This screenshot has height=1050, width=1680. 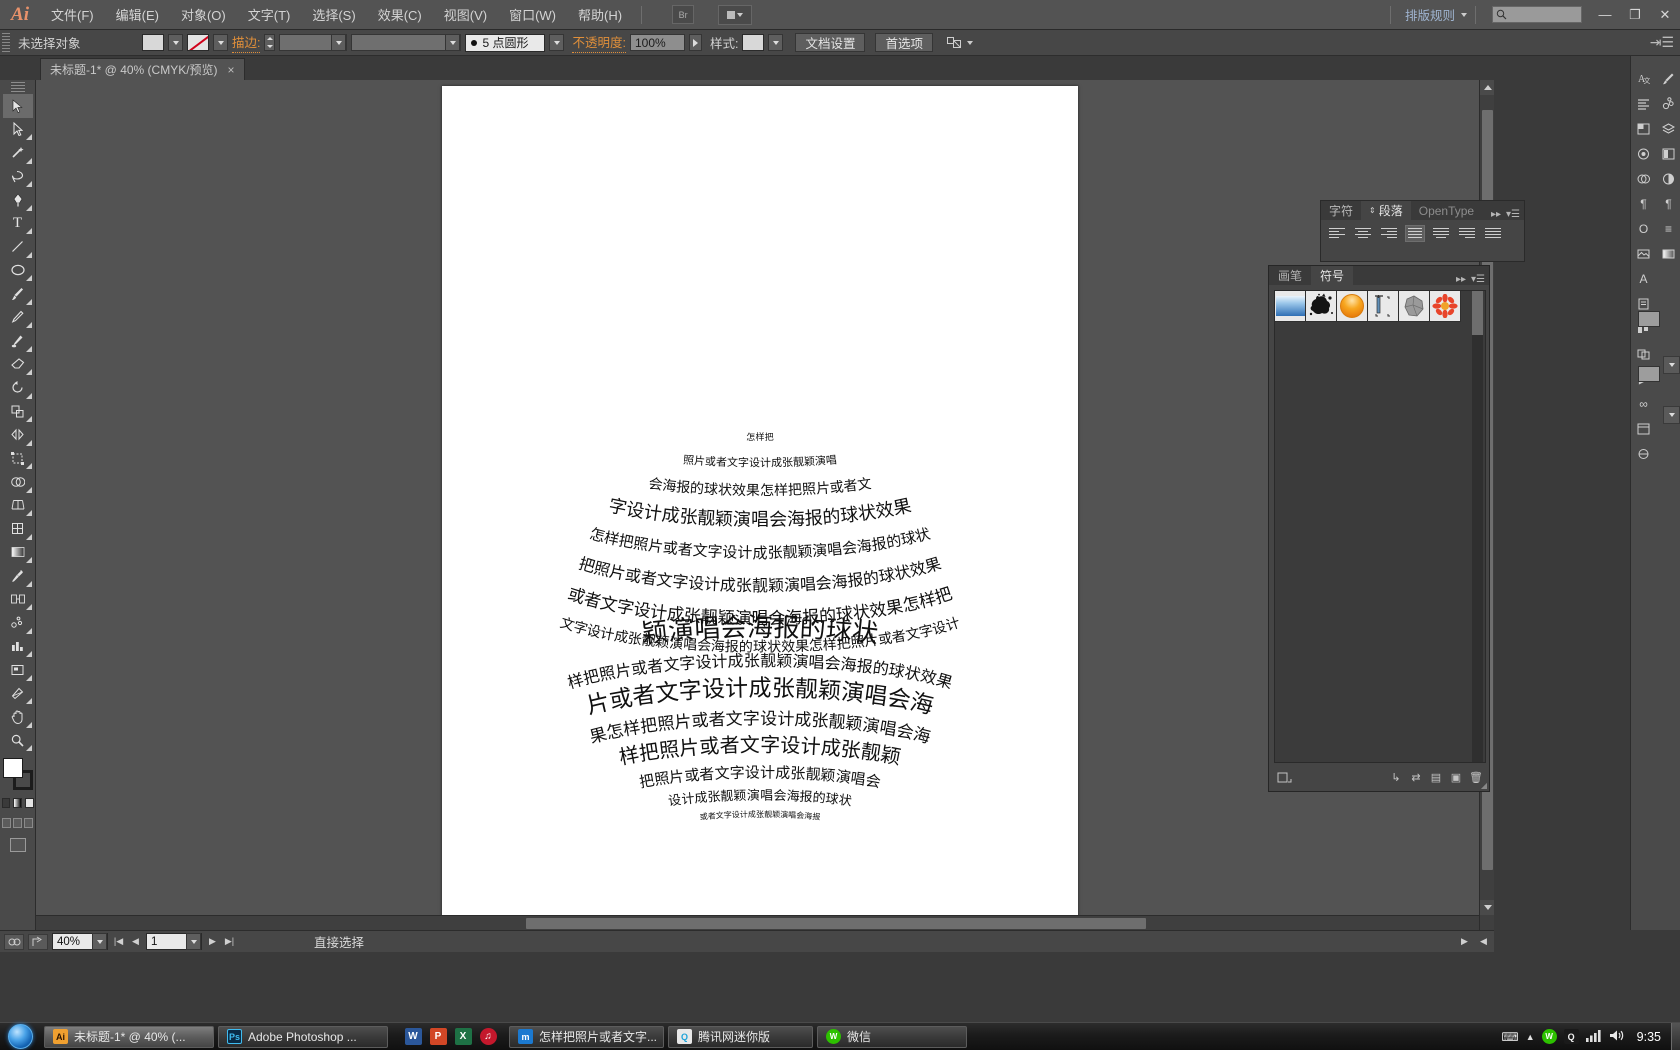 I want to click on opentype-panel-icon: ¶, so click(x=1643, y=203).